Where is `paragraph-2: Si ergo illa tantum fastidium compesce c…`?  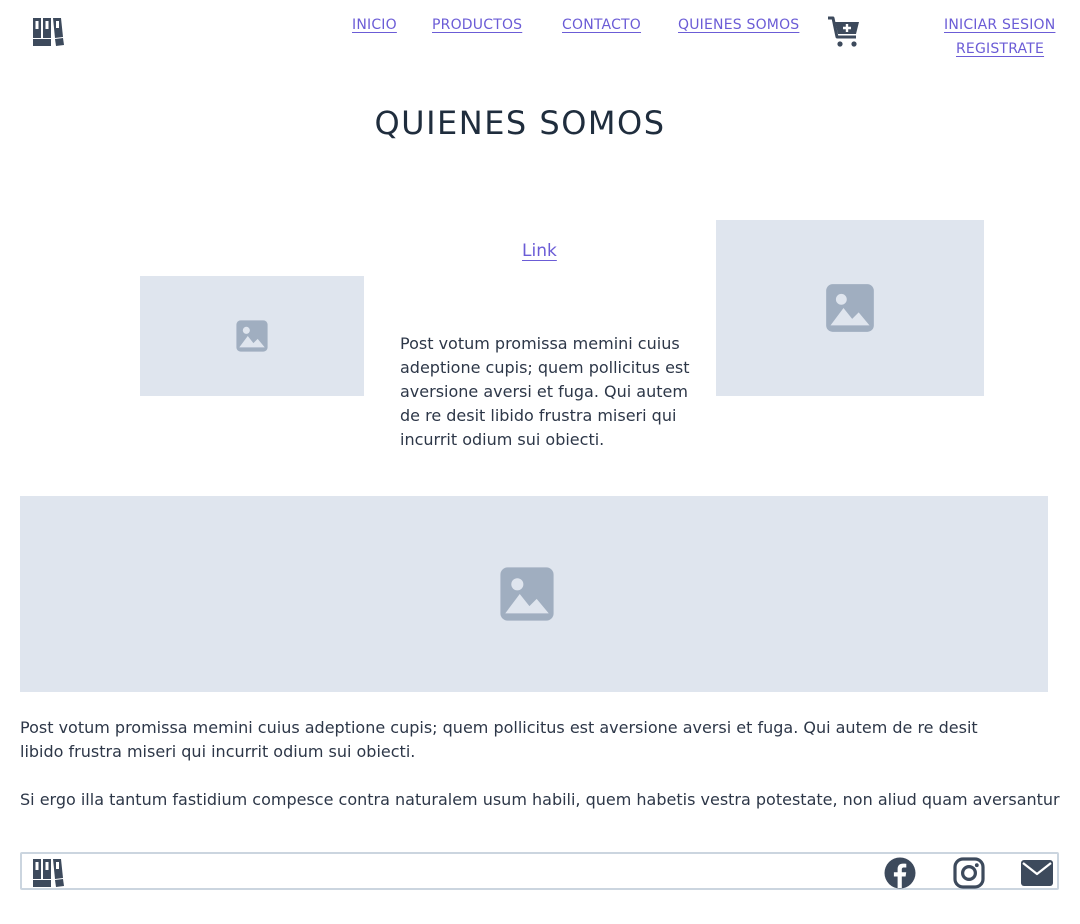
paragraph-2: Si ergo illa tantum fastidium compesce c… is located at coordinates (540, 799).